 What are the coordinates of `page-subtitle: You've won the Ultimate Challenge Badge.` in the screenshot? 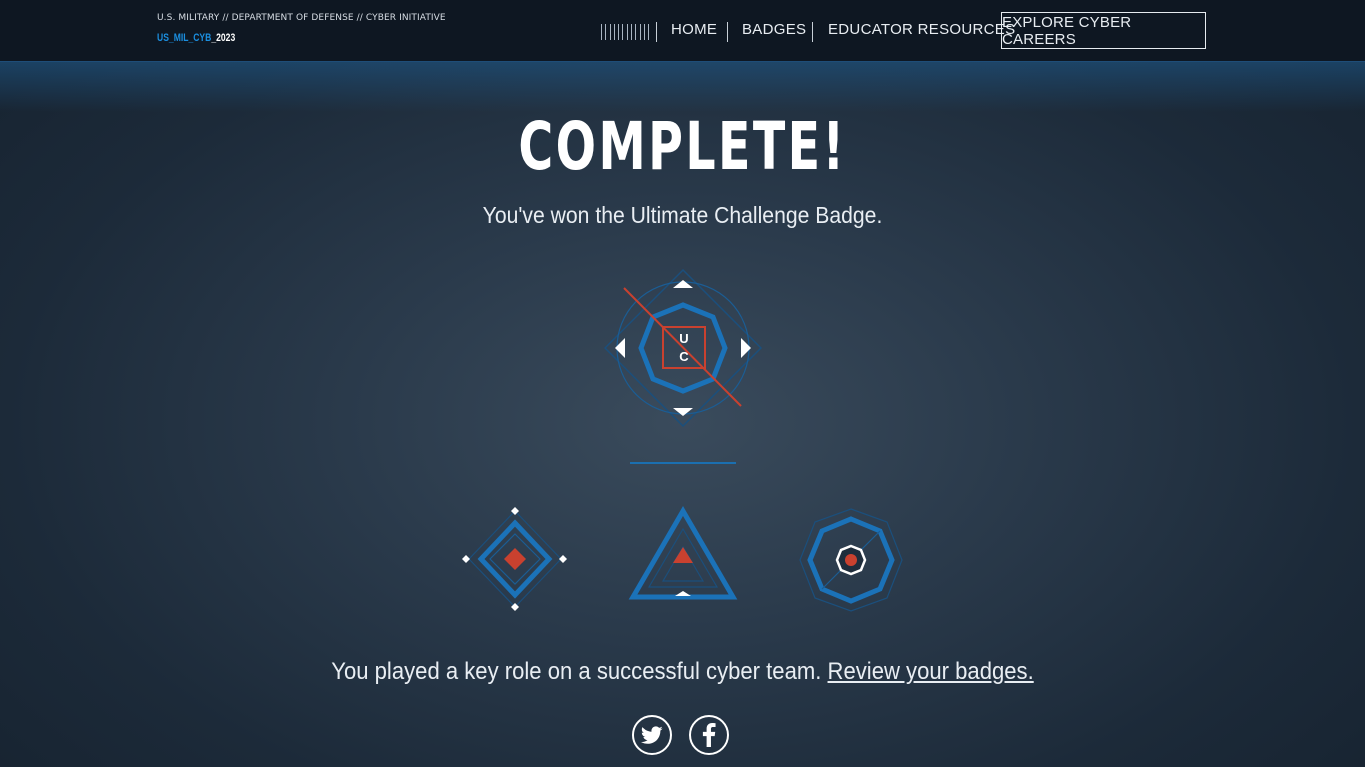 It's located at (682, 215).